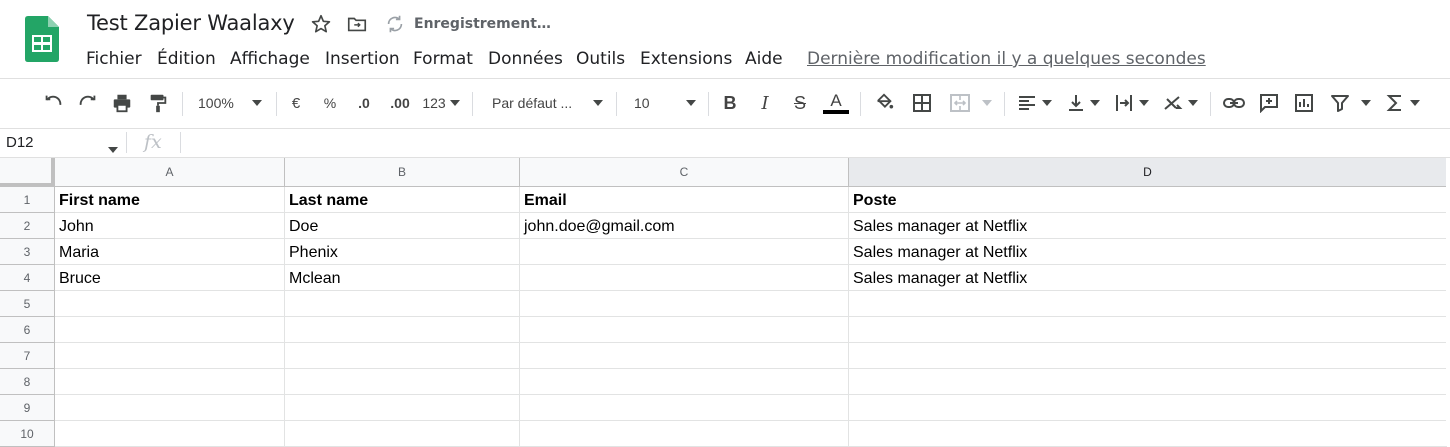 Image resolution: width=1450 pixels, height=447 pixels. What do you see at coordinates (691, 103) in the screenshot?
I see `font-size-dropdown-icon` at bounding box center [691, 103].